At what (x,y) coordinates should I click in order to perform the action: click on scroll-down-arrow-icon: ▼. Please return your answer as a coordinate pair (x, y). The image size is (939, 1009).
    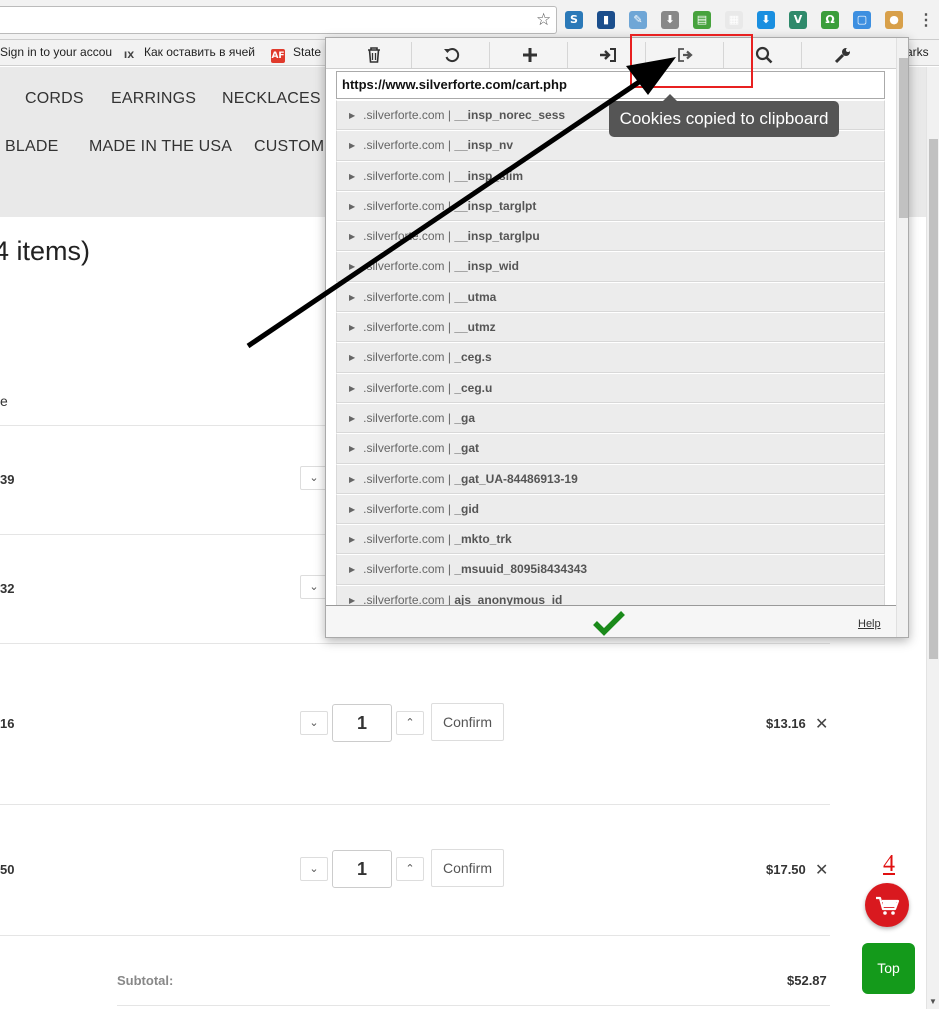
    Looking at the image, I should click on (933, 1001).